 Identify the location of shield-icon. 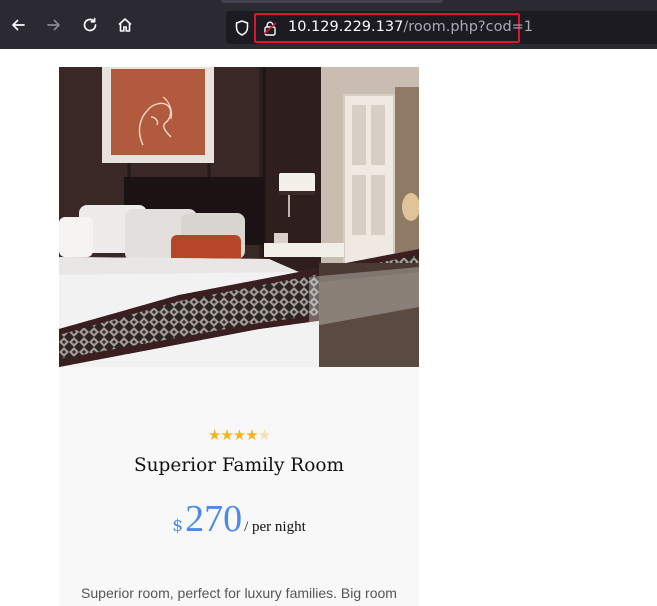
(242, 28).